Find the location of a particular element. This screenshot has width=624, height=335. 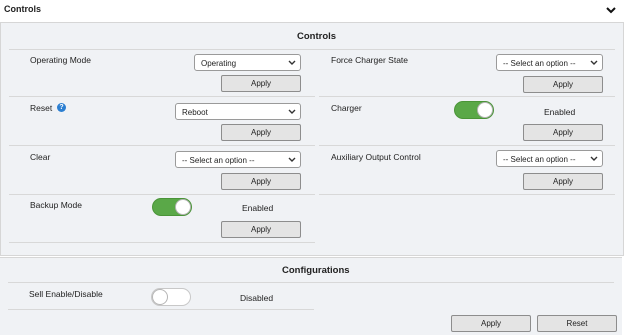

sell-enable-status: Disabled is located at coordinates (257, 298).